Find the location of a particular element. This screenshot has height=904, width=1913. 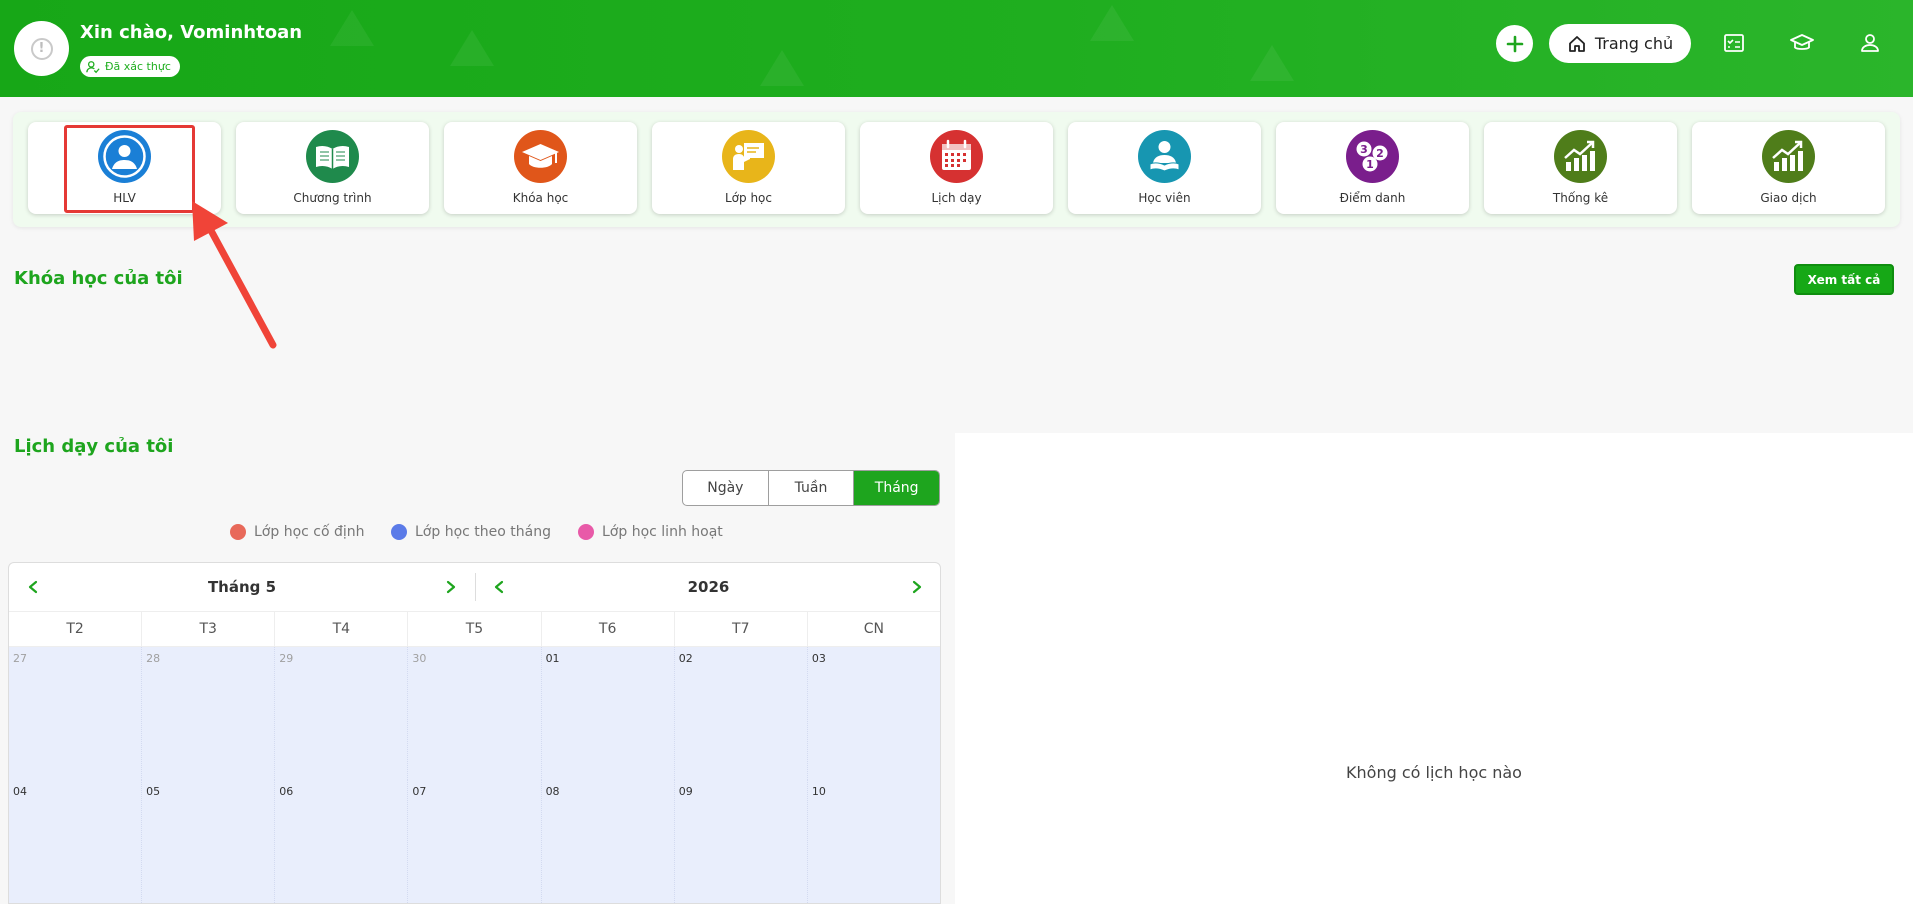

view-day-option: Ngày is located at coordinates (726, 488).